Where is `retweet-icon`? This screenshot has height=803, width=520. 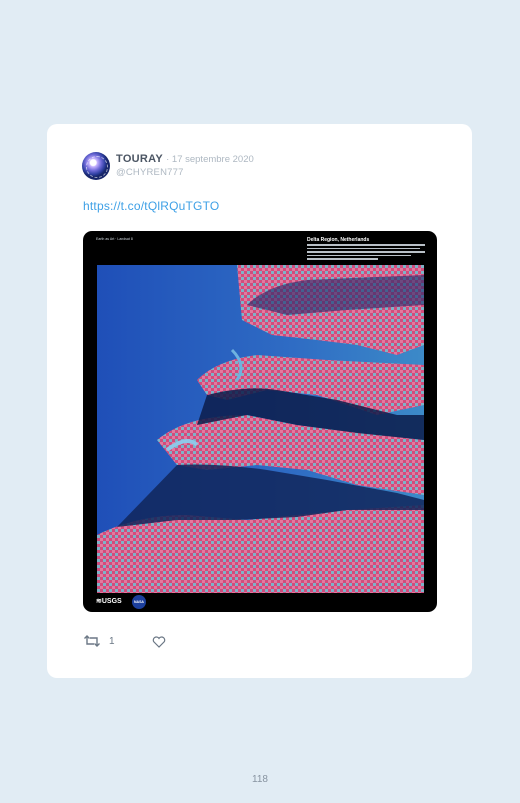
retweet-icon is located at coordinates (92, 643).